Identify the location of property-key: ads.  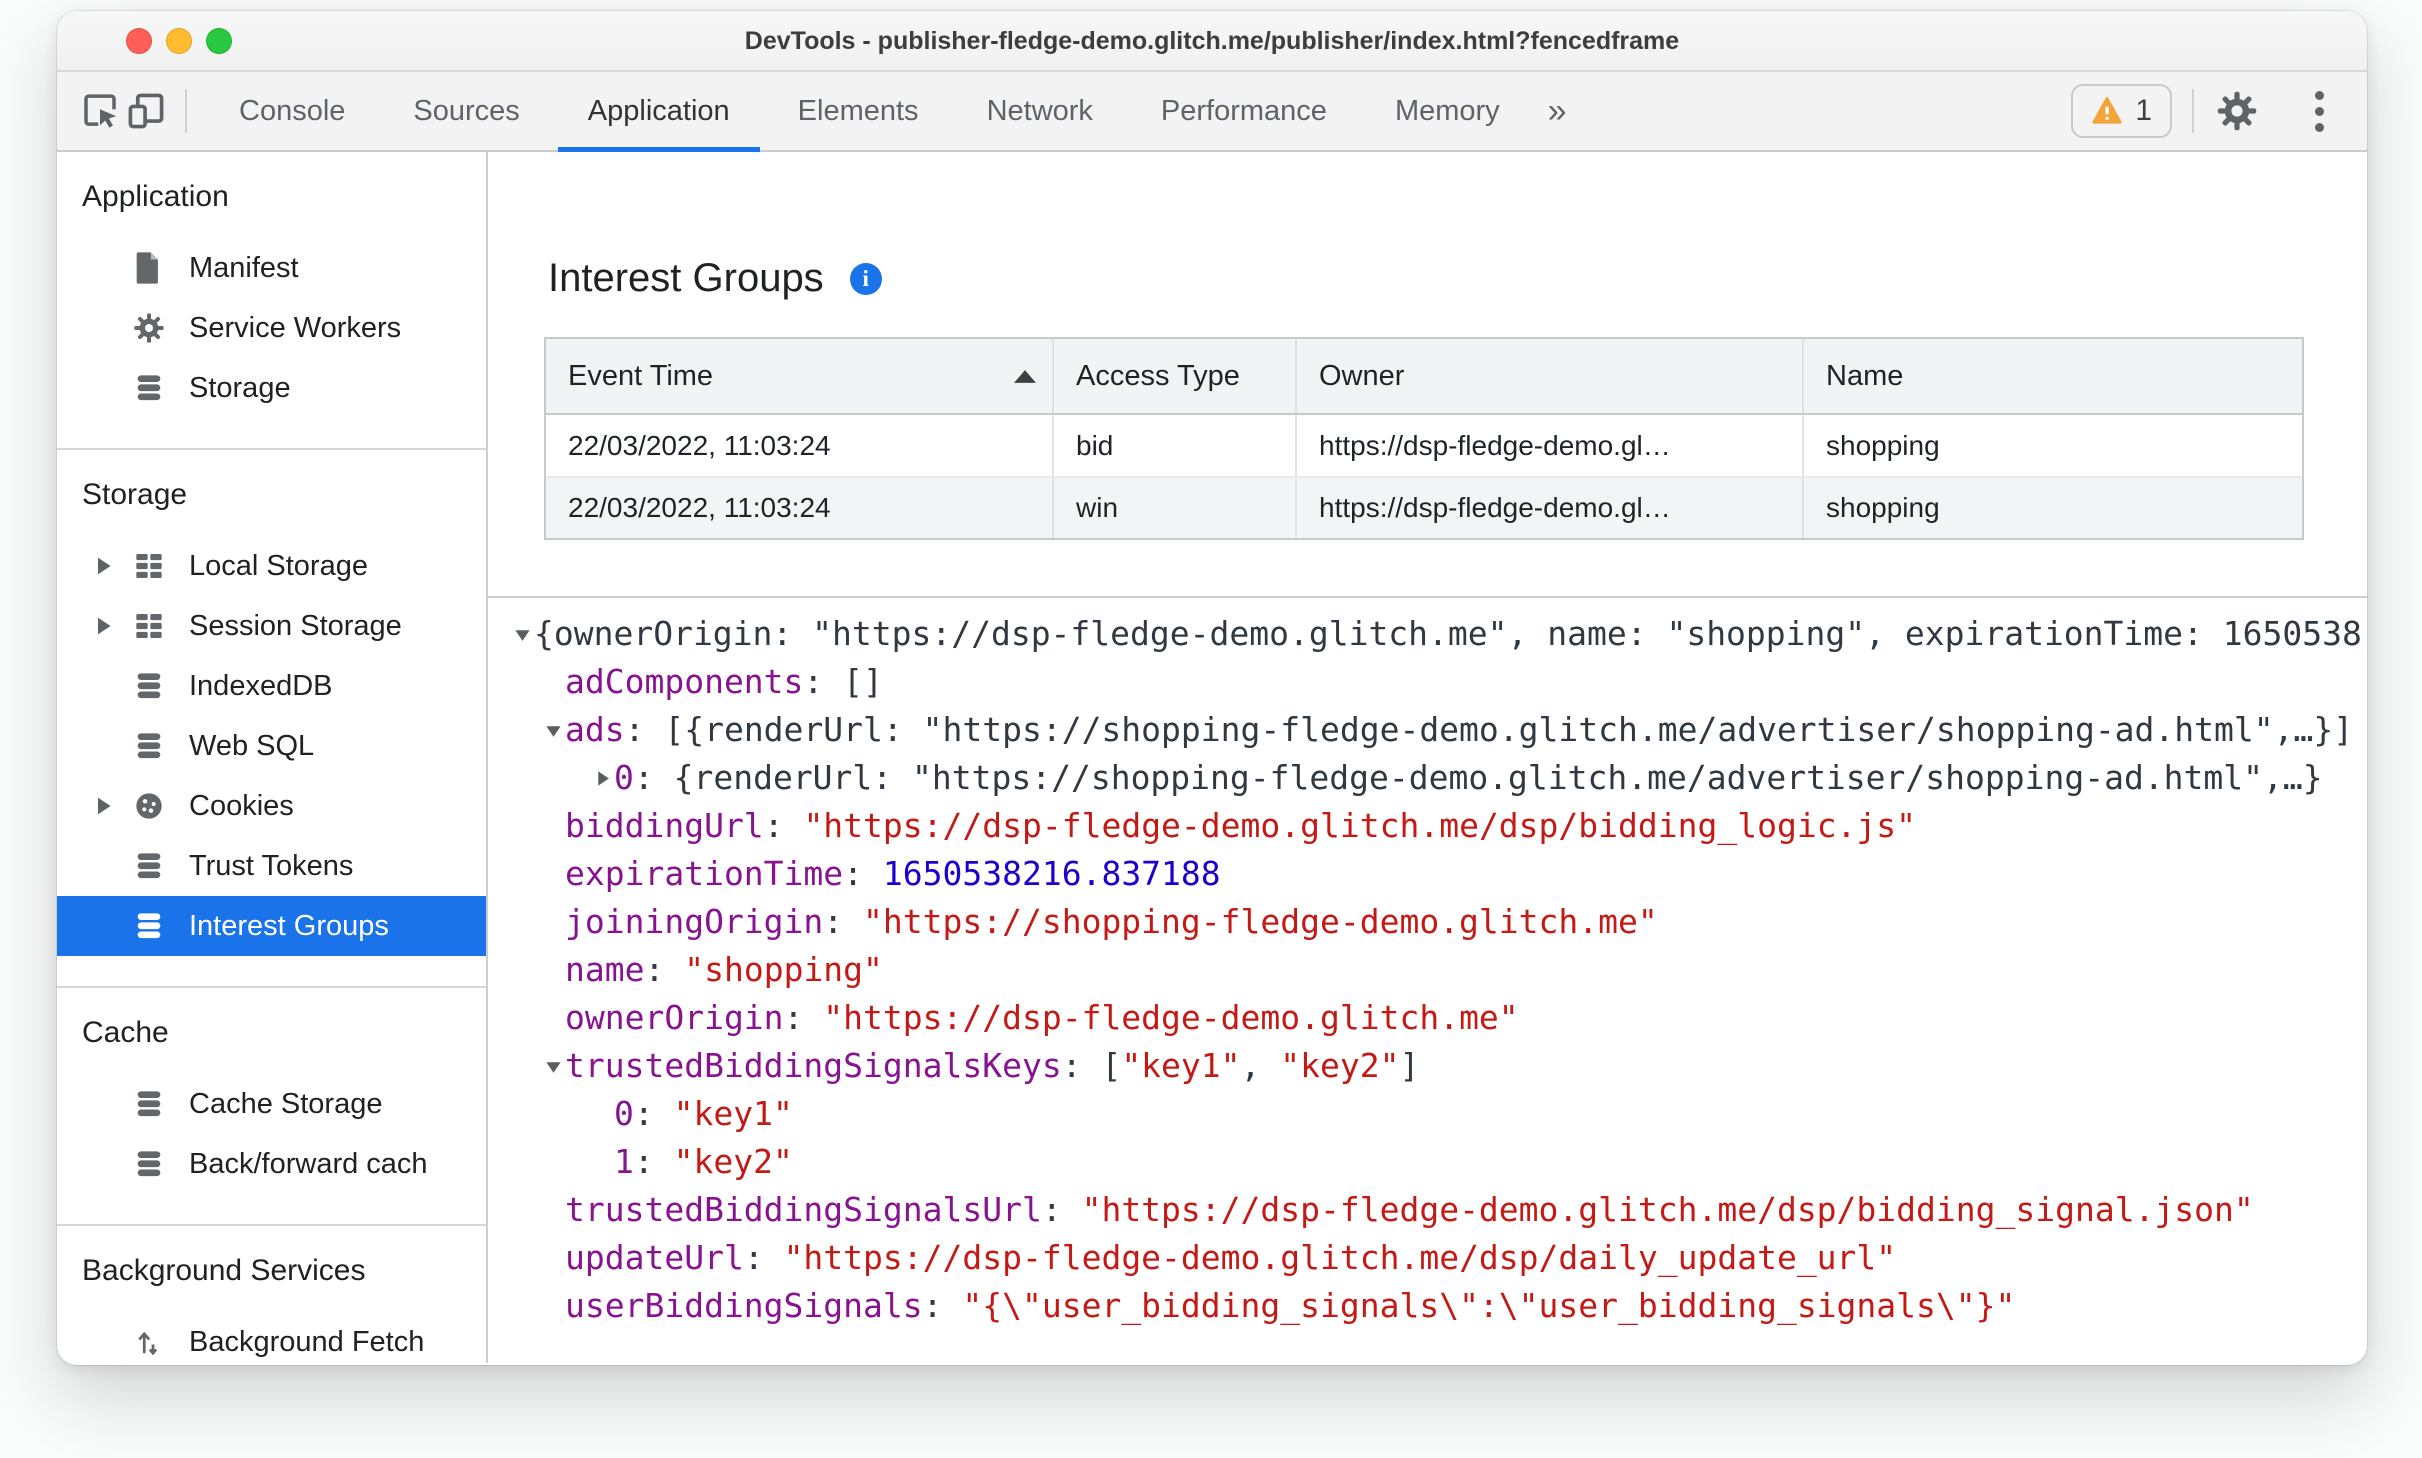
(595, 729).